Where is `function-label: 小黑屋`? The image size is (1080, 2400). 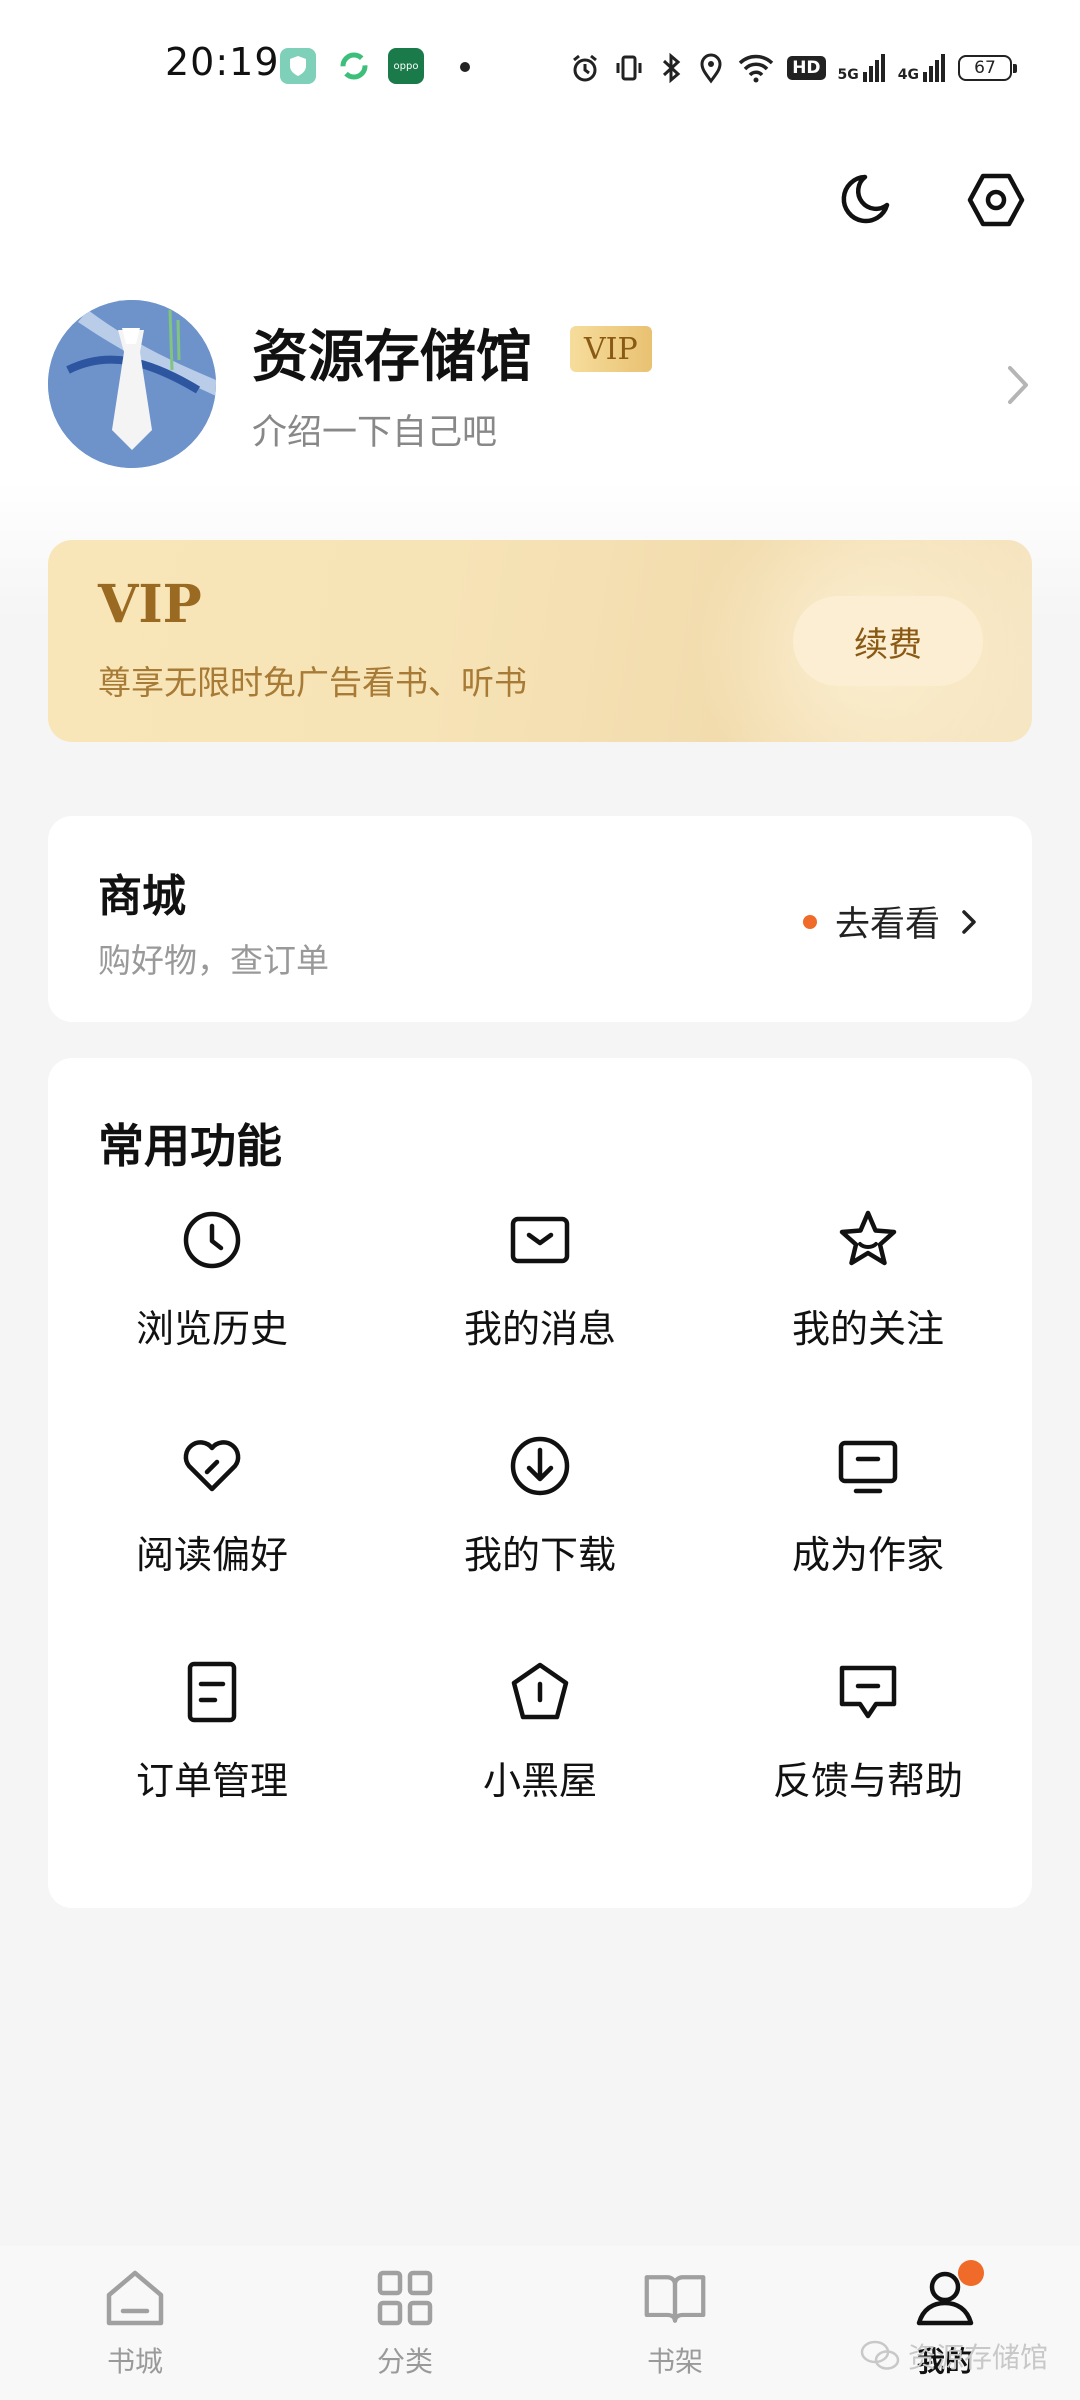
function-label: 小黑屋 is located at coordinates (539, 1781).